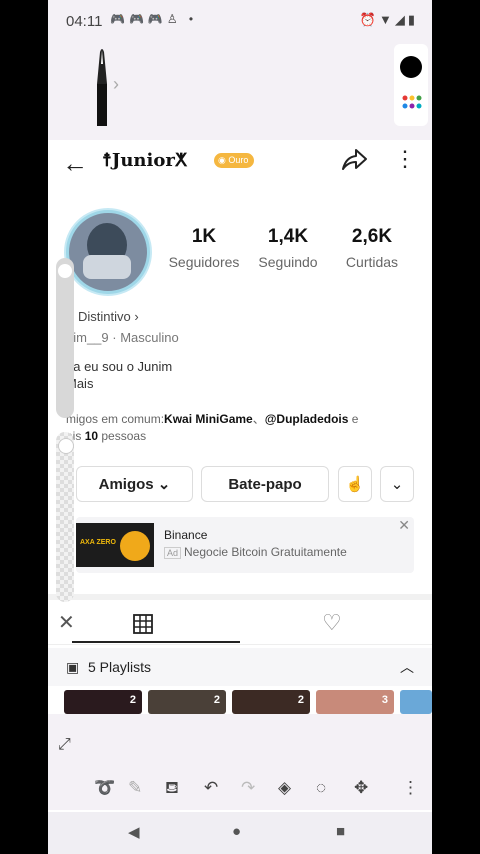  What do you see at coordinates (106, 436) in the screenshot?
I see `mutual-friends-count: ais 10 pessoas` at bounding box center [106, 436].